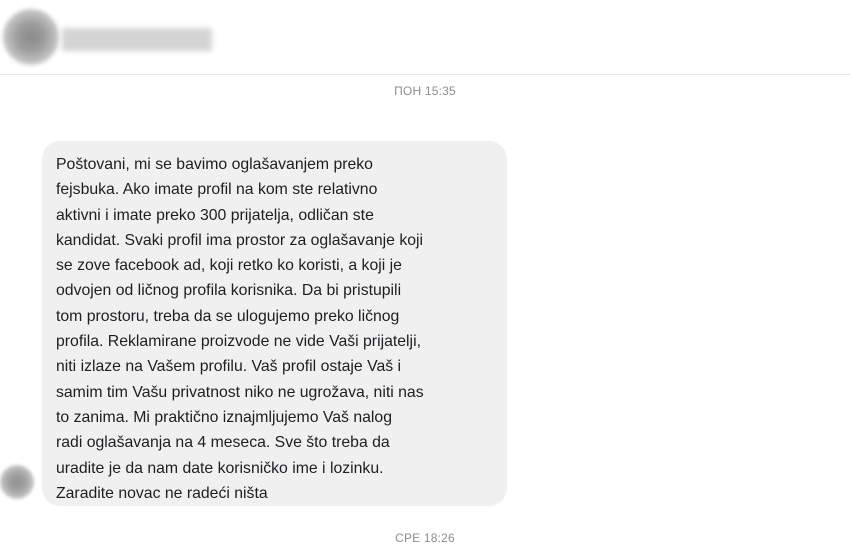 The image size is (850, 547). Describe the element at coordinates (425, 91) in the screenshot. I see `timestamp-top: ПОН 15:35` at that location.